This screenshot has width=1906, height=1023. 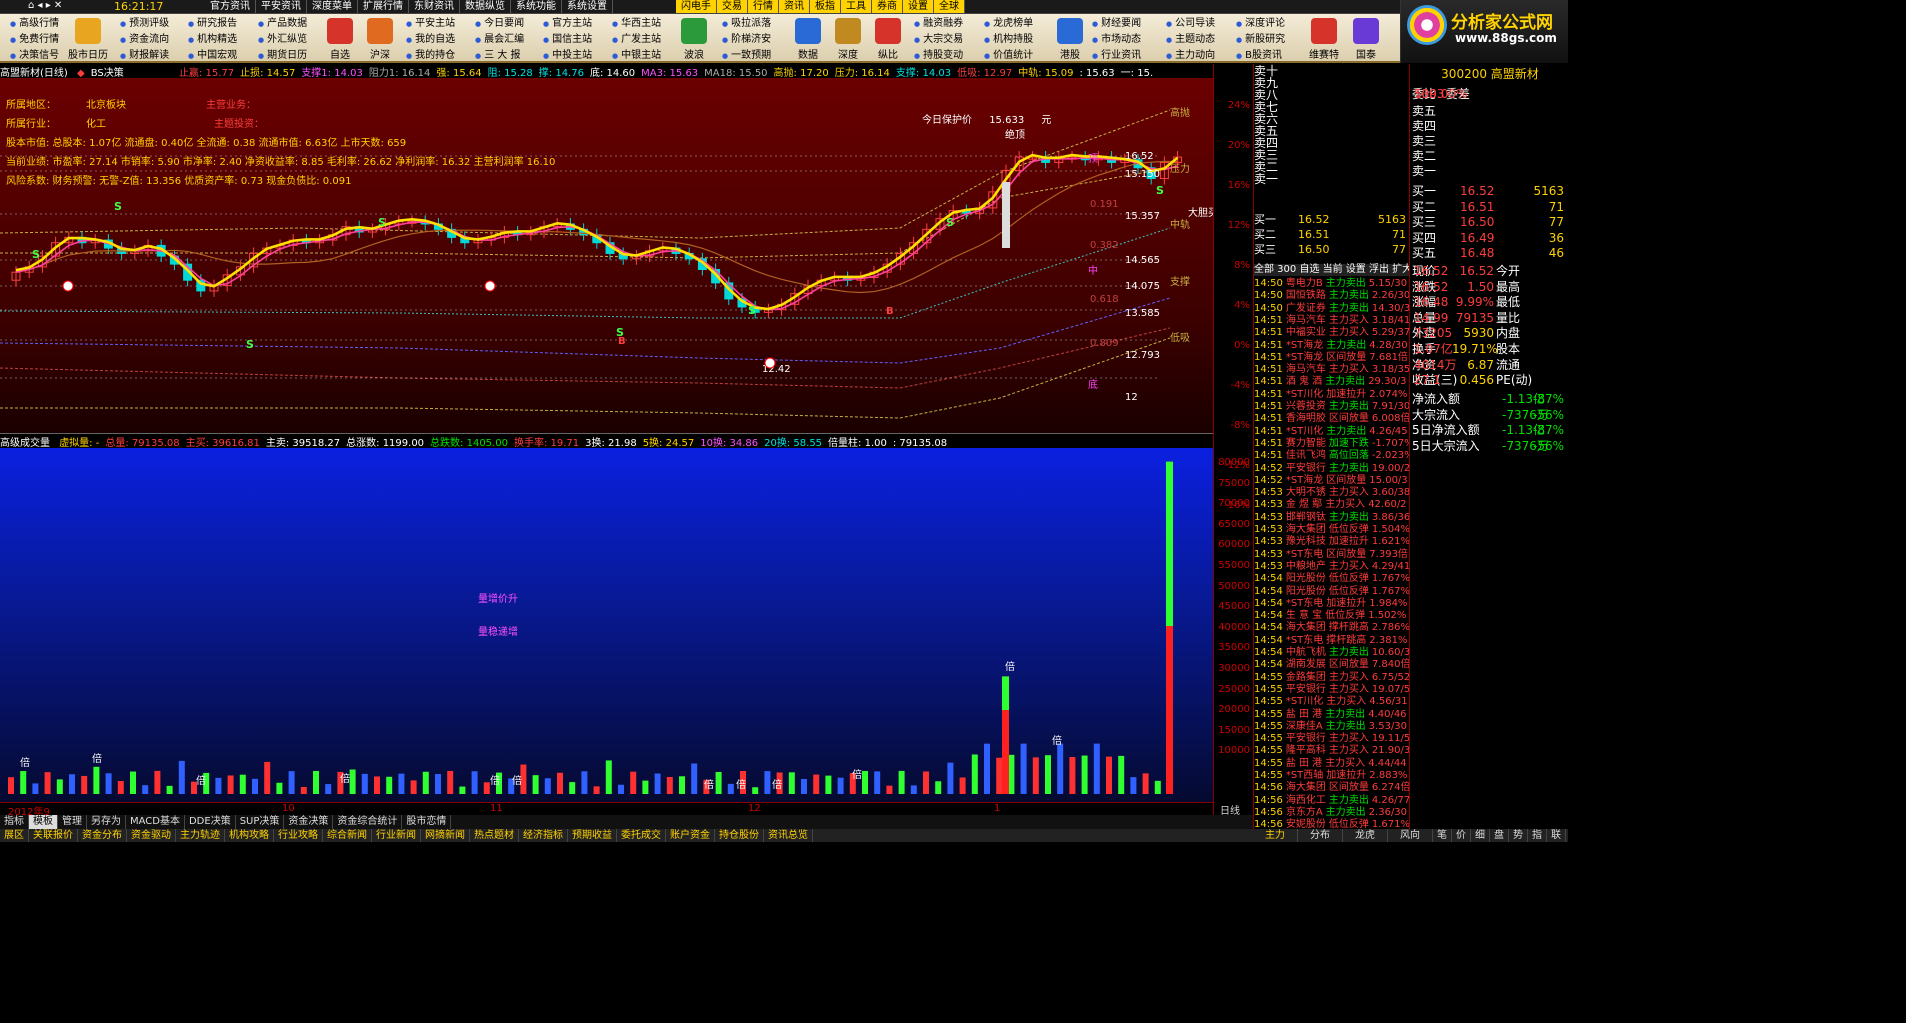 I want to click on toolbar-link: 中投主站, so click(x=567, y=56).